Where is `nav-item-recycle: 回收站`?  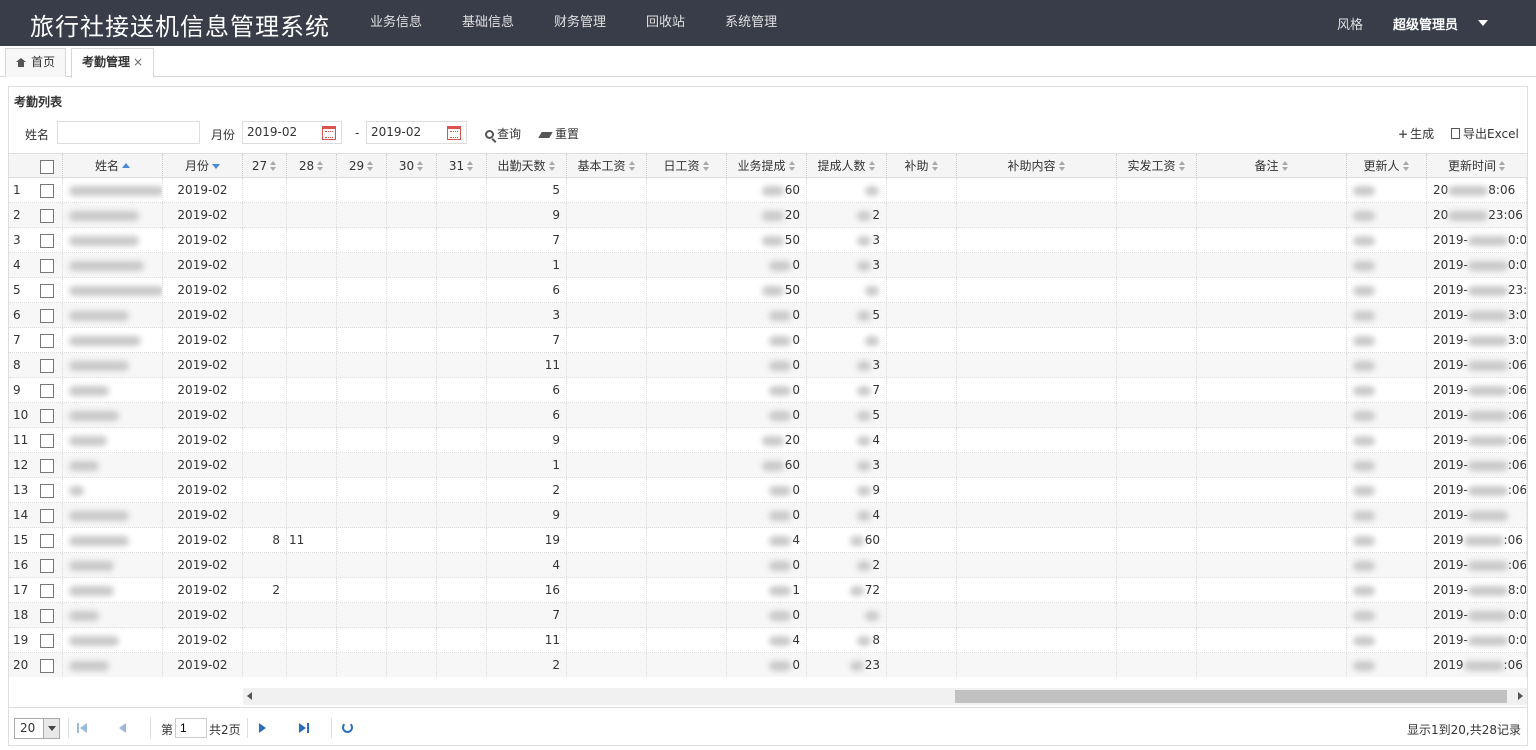
nav-item-recycle: 回收站 is located at coordinates (665, 23).